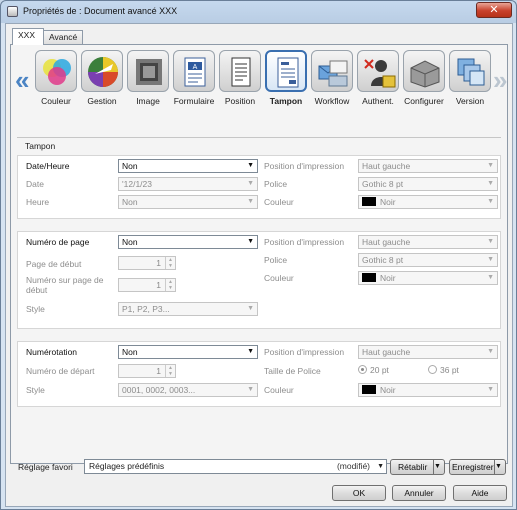 The width and height of the screenshot is (517, 510). I want to click on tool-version: Version, so click(470, 86).